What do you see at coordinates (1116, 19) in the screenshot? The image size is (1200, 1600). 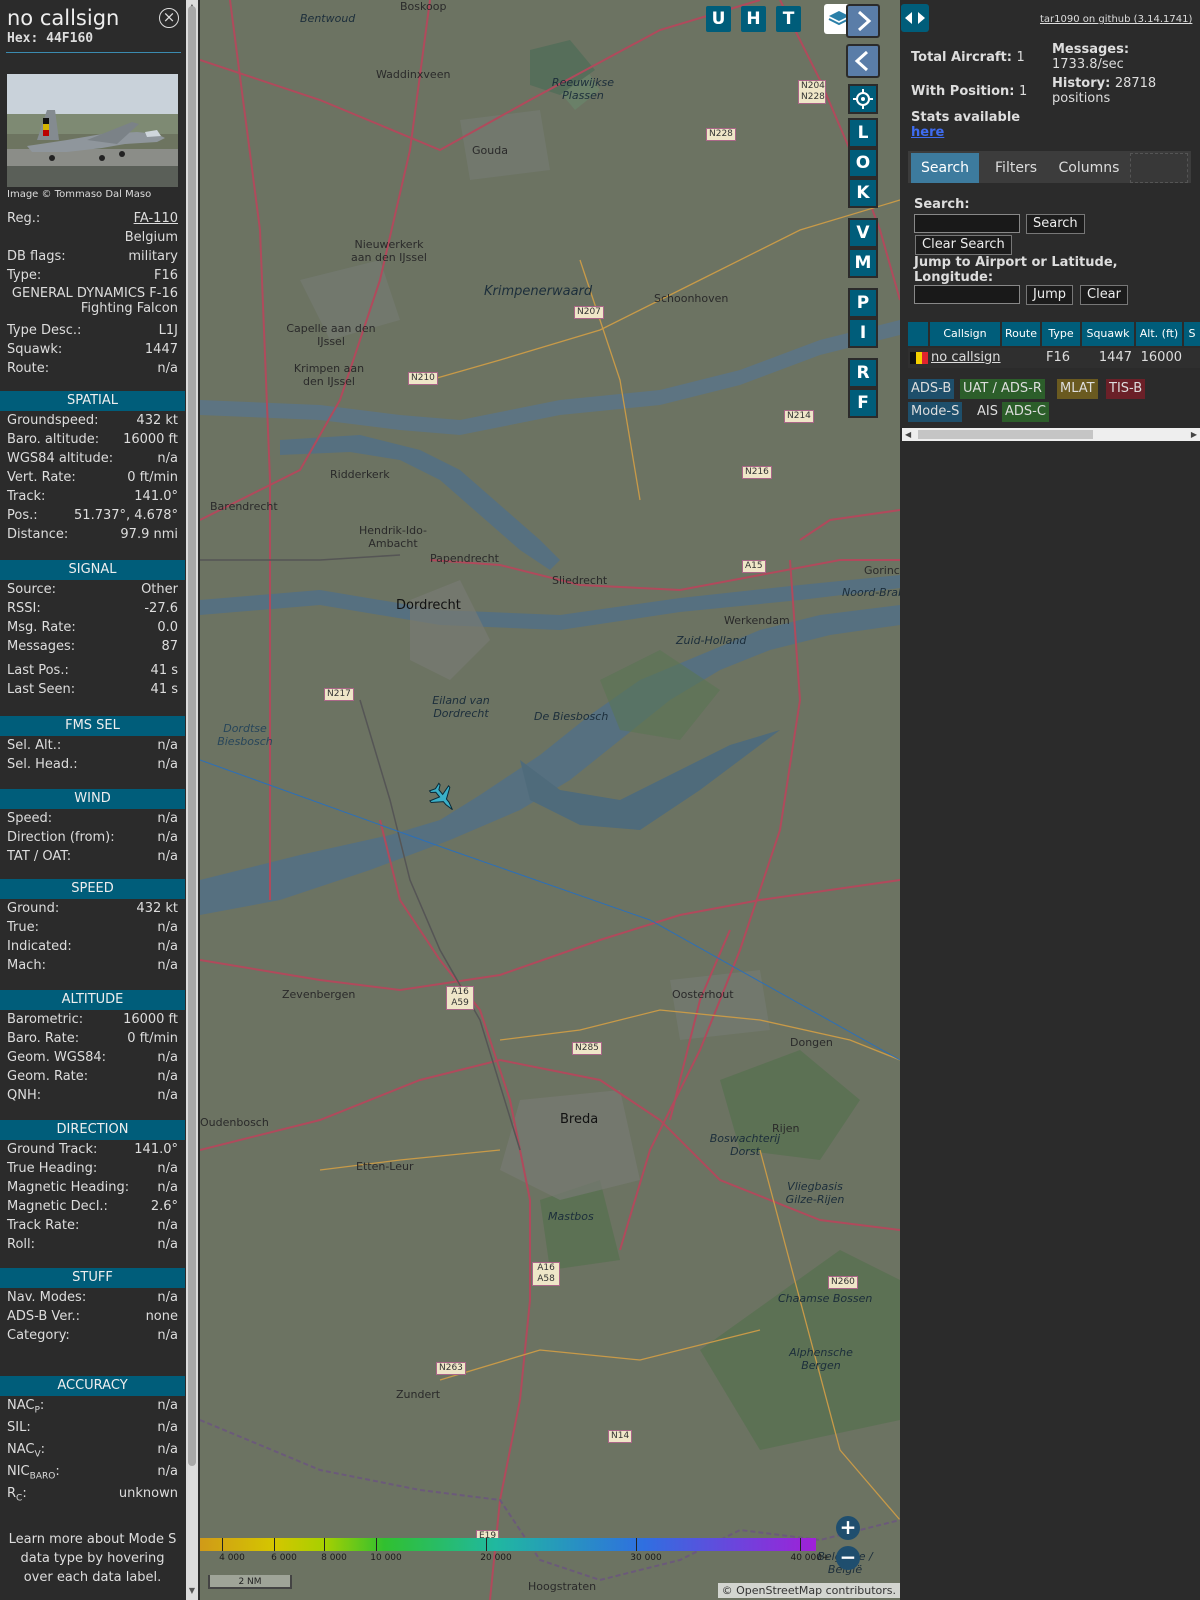 I see `github-link: tar1090 on github (3.14.1741)` at bounding box center [1116, 19].